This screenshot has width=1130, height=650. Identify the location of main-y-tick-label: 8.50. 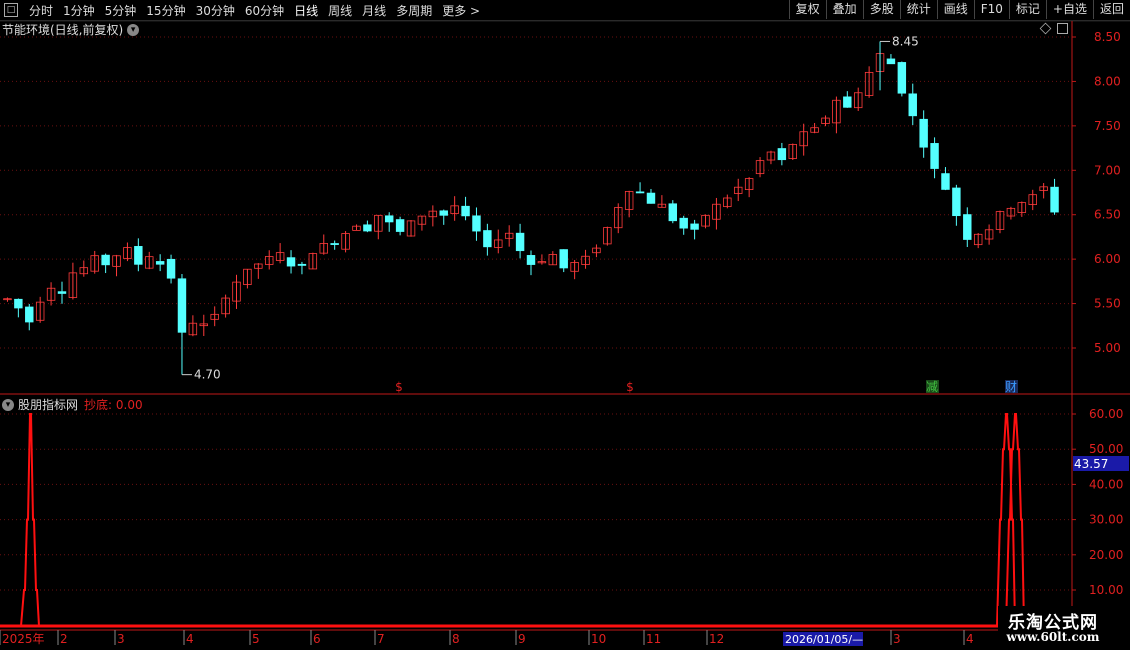
(1107, 37).